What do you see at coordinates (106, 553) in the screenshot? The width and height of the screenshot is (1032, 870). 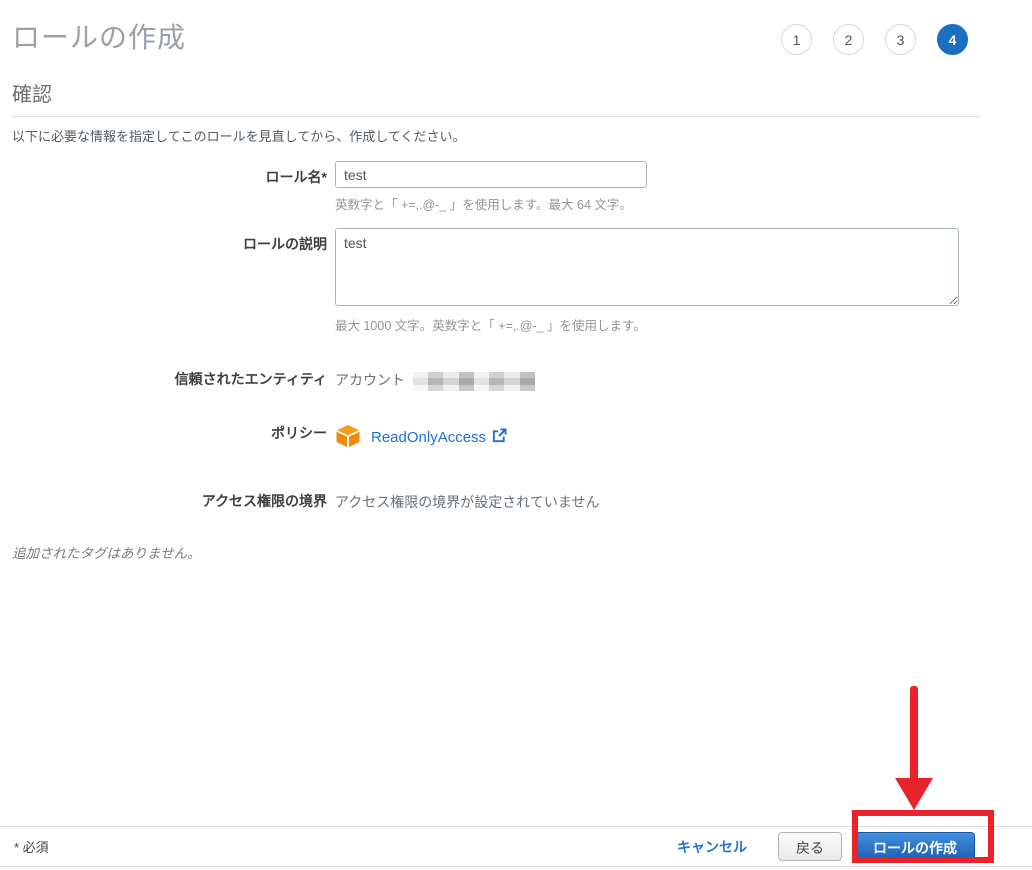 I see `no-tags-note: 追加されたタグはありません。` at bounding box center [106, 553].